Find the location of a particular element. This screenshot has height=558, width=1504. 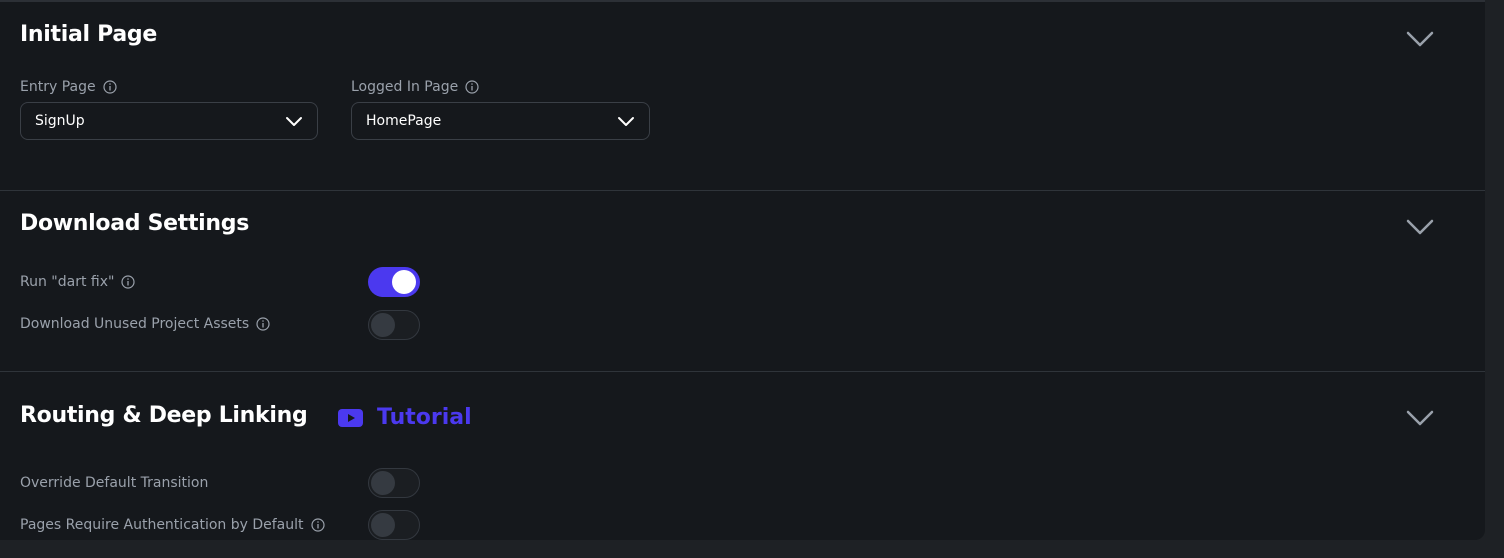

routing-title: Routing & Deep Linking is located at coordinates (164, 415).